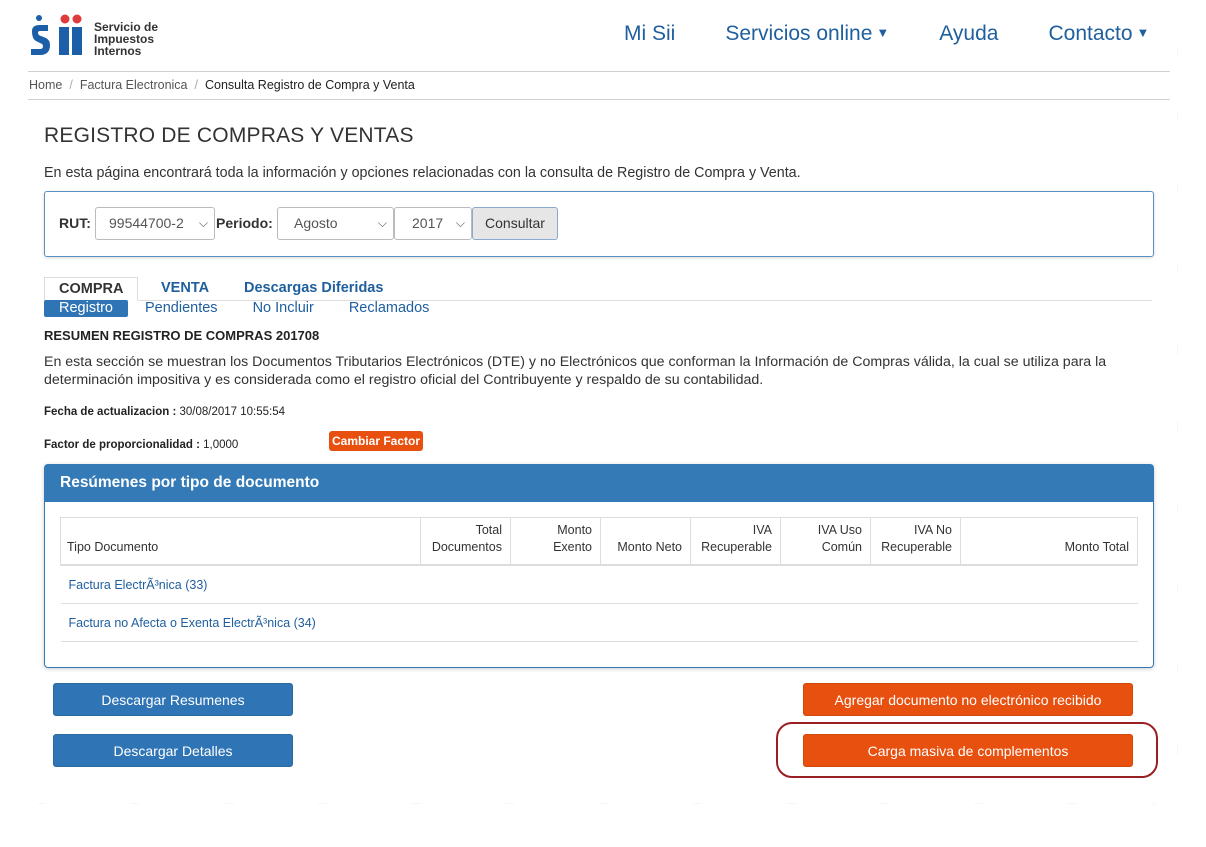 This screenshot has height=847, width=1206. I want to click on nav-ayuda-label: Ayuda, so click(969, 33).